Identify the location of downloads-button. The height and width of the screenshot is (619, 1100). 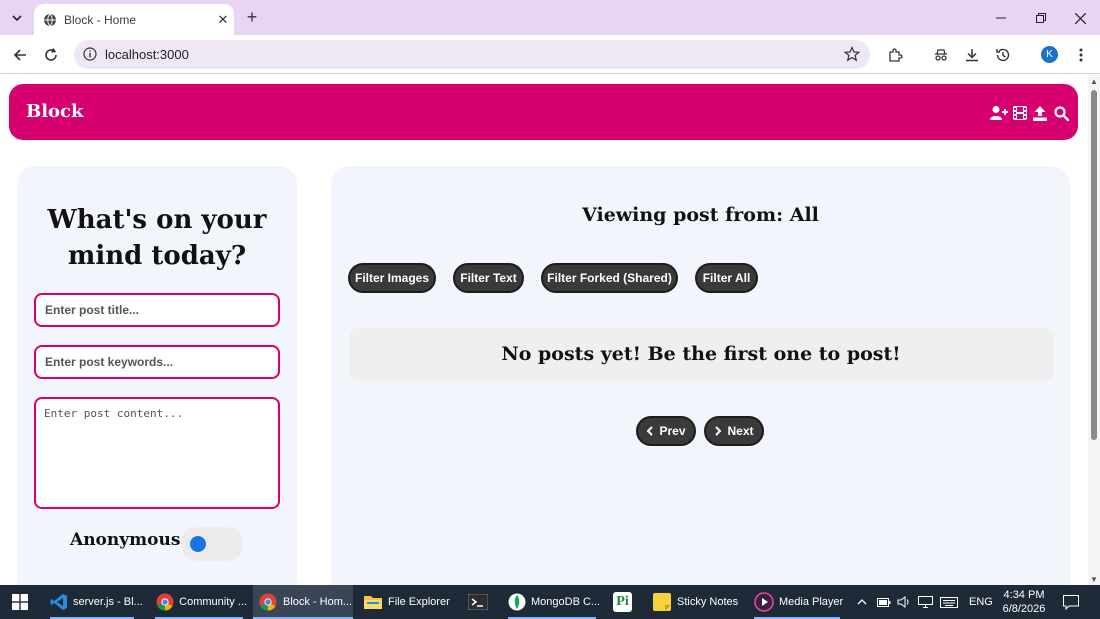
(972, 55).